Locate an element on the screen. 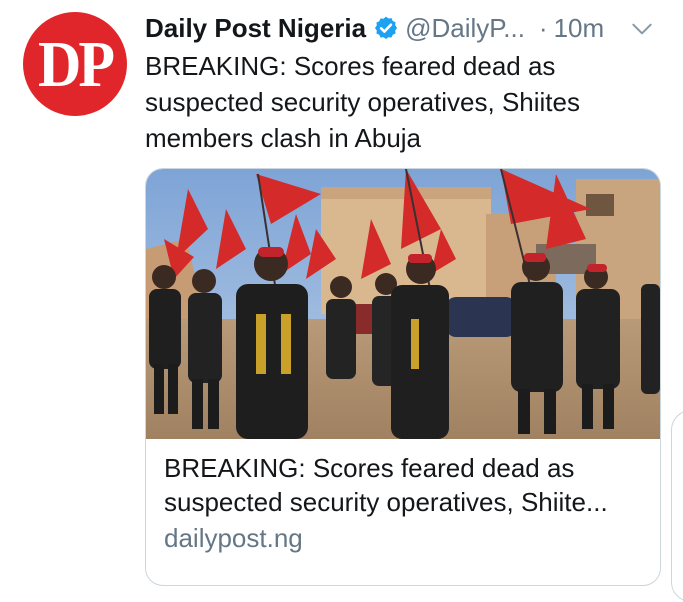 This screenshot has height=602, width=683. verified-badge-icon is located at coordinates (386, 28).